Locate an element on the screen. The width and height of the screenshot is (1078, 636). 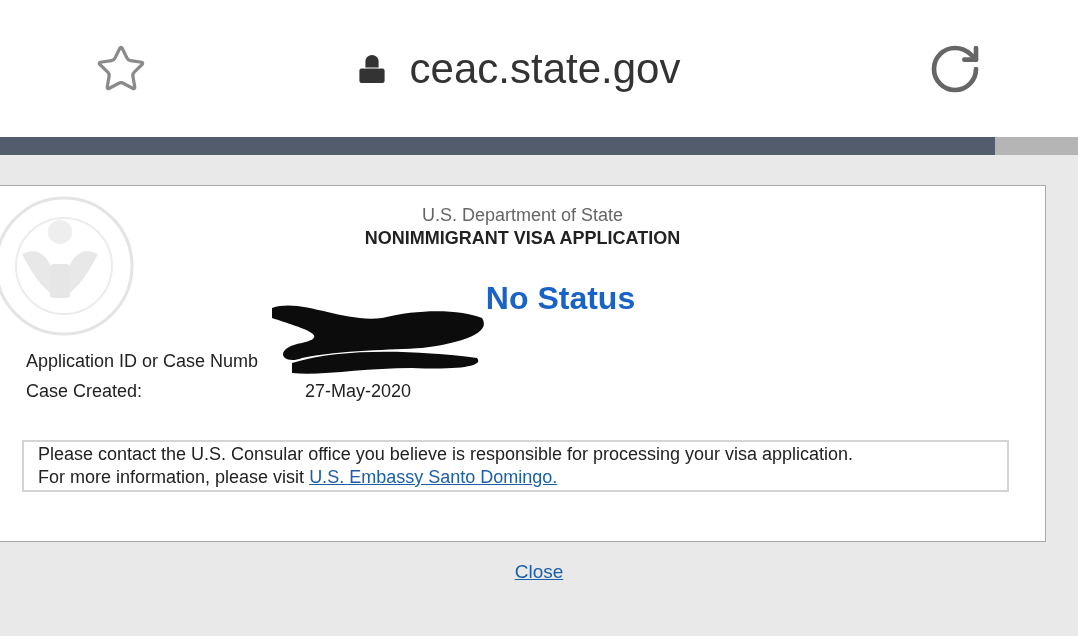
url-text: ceac.state.gov is located at coordinates (545, 68).